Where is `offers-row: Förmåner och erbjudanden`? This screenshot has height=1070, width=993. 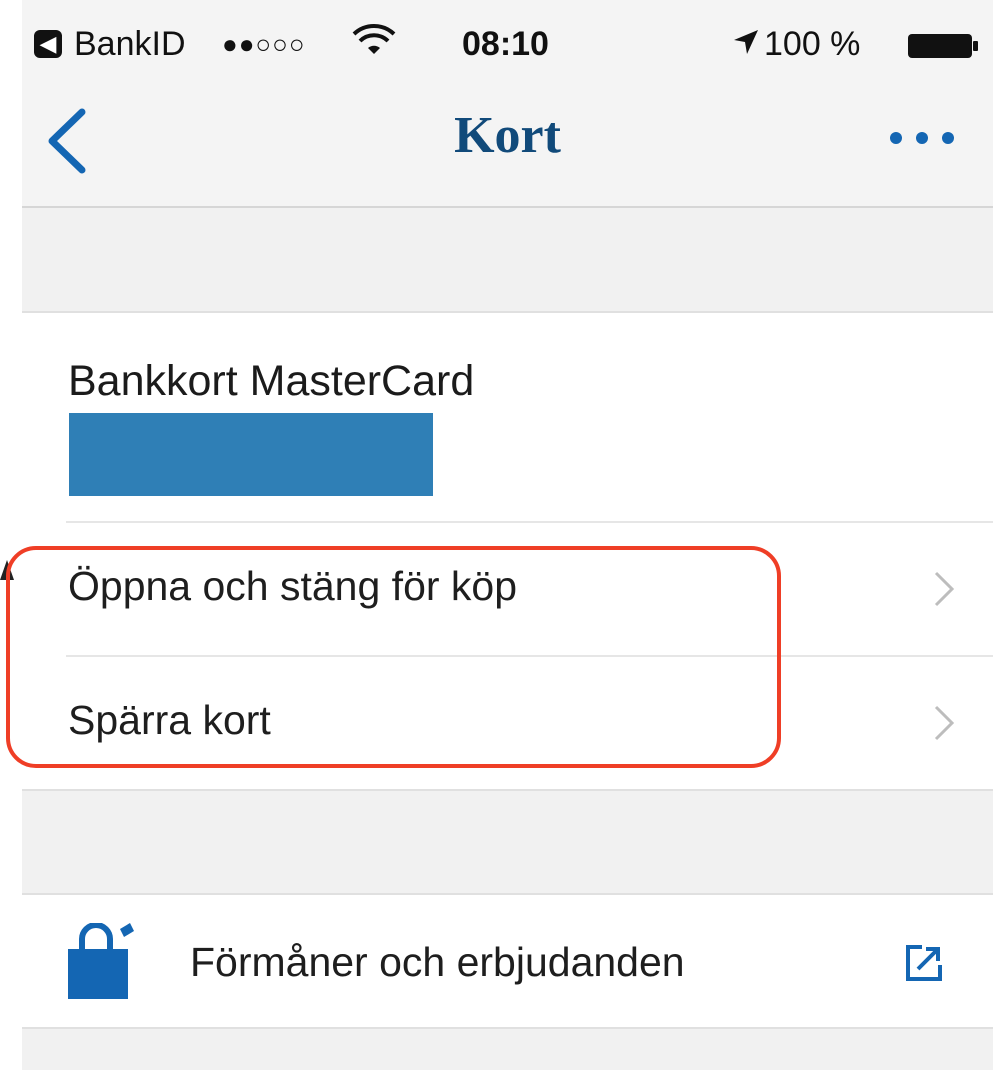
offers-row: Förmåner och erbjudanden is located at coordinates (507, 961).